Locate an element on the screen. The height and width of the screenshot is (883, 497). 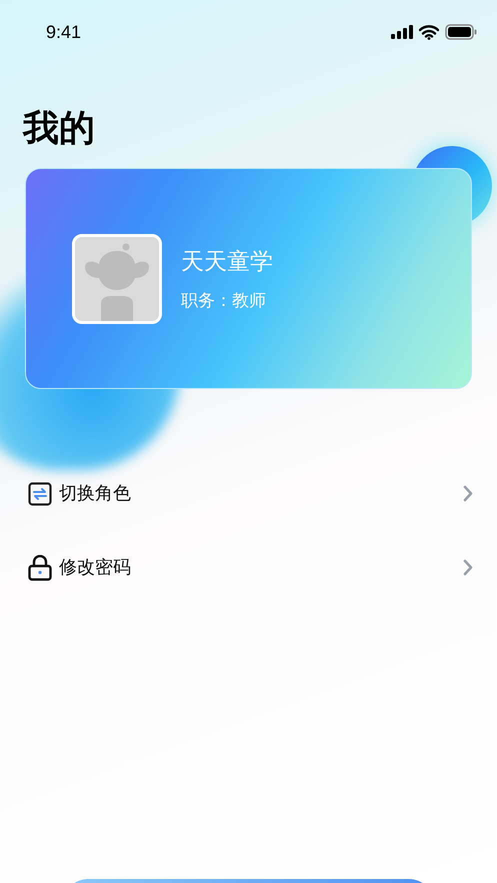
page-title: 我的 is located at coordinates (59, 128).